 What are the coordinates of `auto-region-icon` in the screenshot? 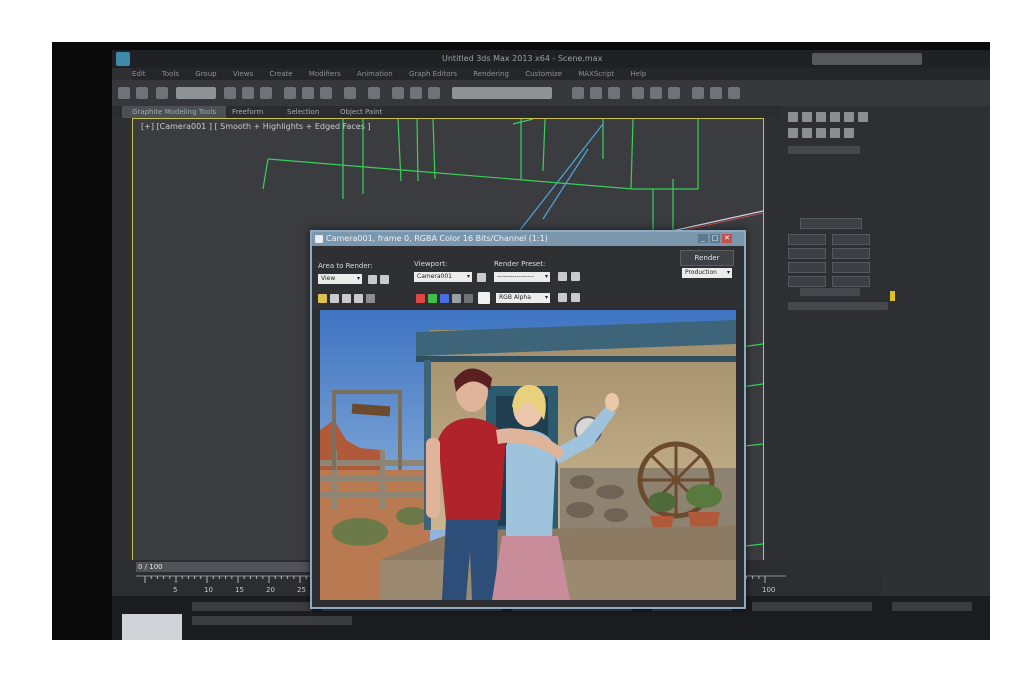 It's located at (384, 279).